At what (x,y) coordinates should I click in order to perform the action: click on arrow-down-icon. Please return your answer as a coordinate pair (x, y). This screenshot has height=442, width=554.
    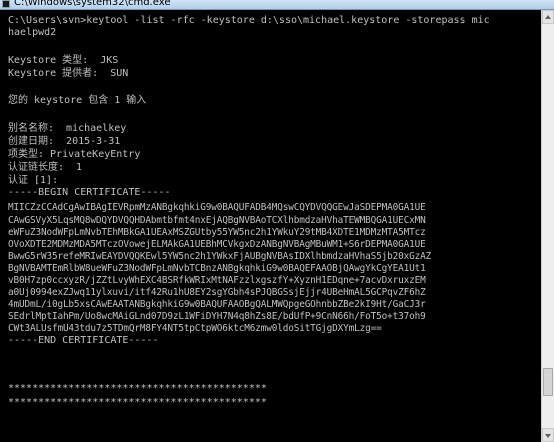
    Looking at the image, I should click on (548, 436).